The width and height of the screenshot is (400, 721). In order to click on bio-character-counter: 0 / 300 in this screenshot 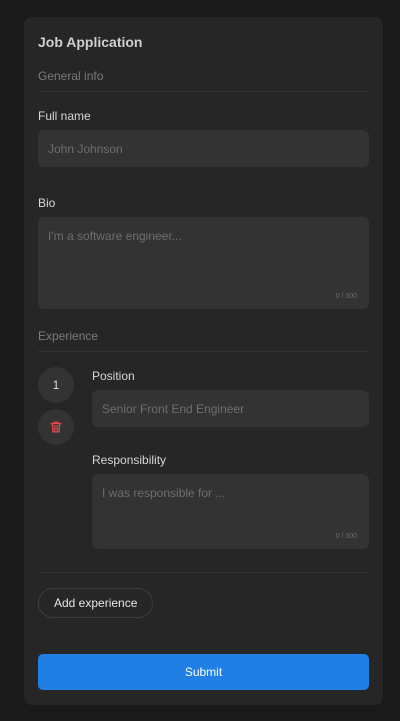, I will do `click(346, 296)`.